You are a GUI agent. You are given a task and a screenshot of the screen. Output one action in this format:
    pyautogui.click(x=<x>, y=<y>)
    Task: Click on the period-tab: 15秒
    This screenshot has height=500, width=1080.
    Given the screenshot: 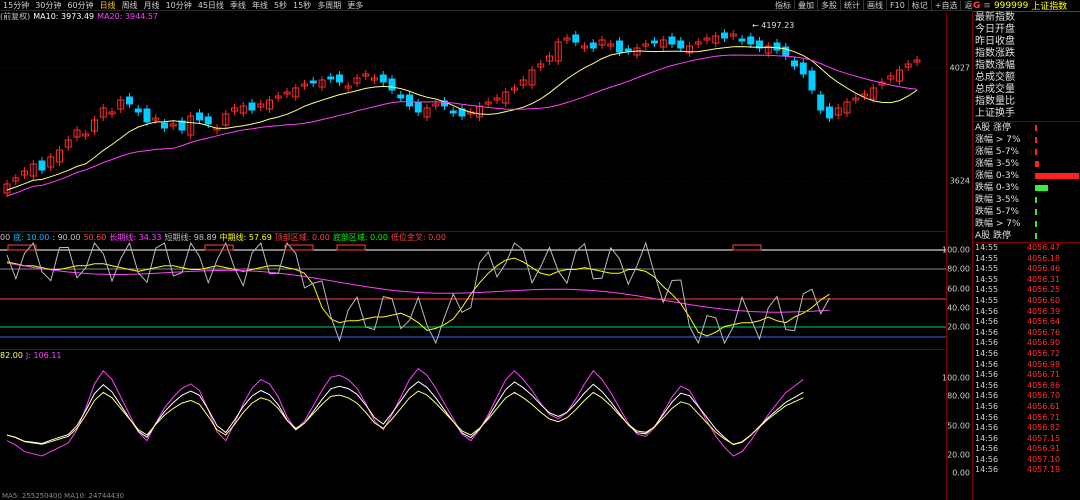 What is the action you would take?
    pyautogui.click(x=302, y=5)
    